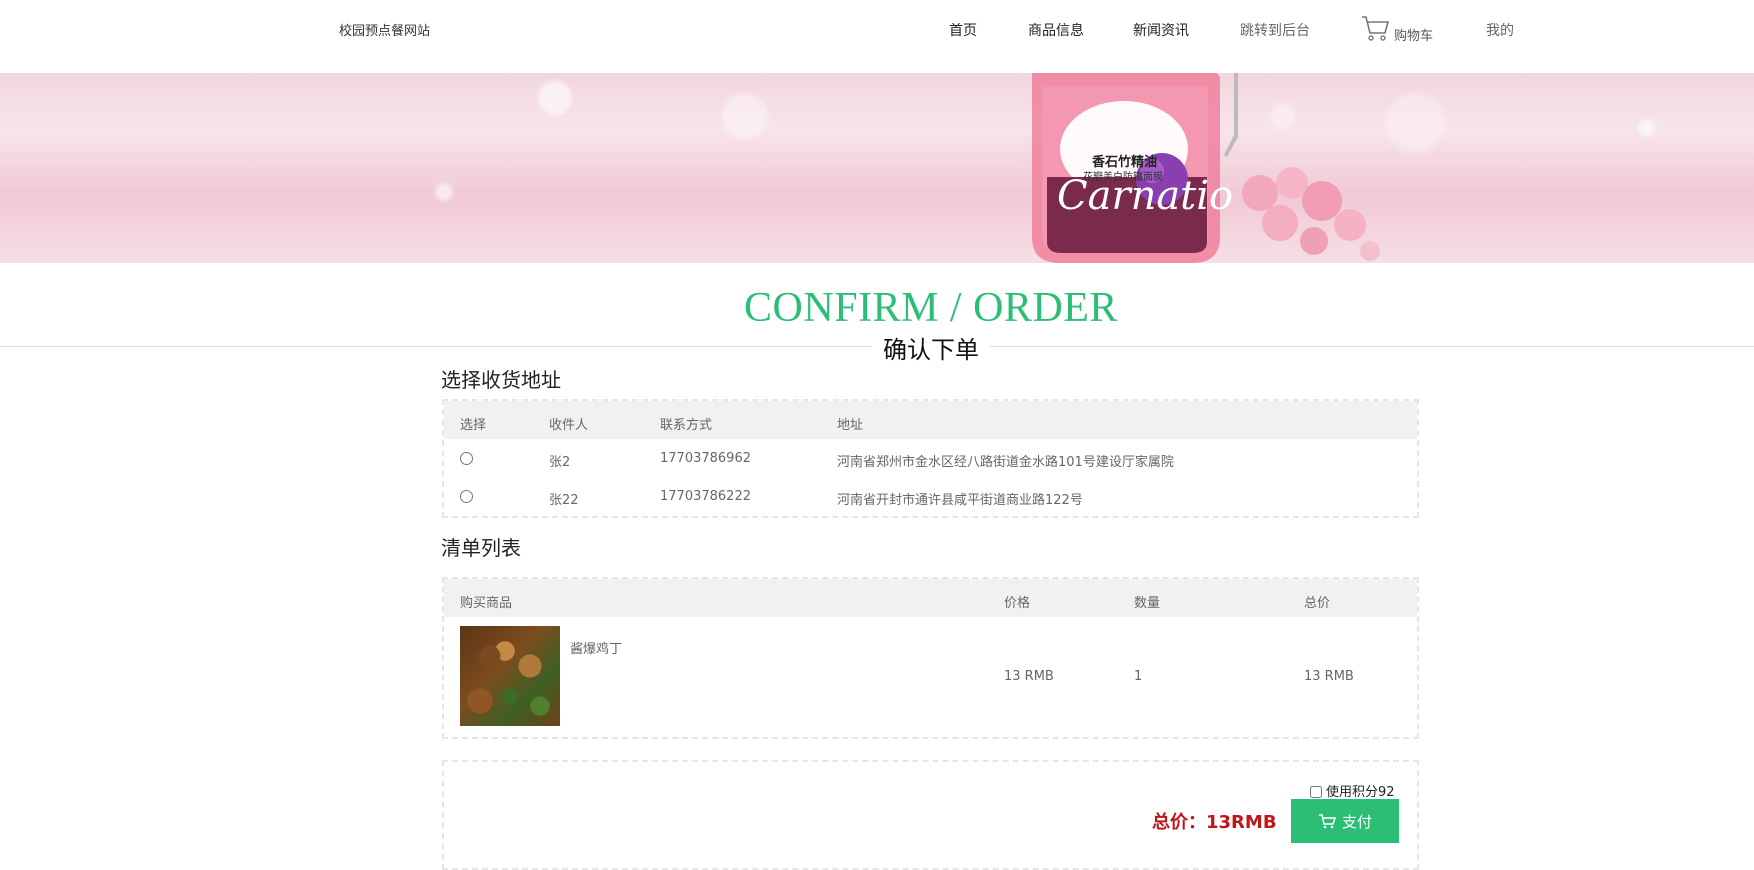  What do you see at coordinates (960, 500) in the screenshot?
I see `recipient-address: 河南省开封市通许县咸平街道商业路122号` at bounding box center [960, 500].